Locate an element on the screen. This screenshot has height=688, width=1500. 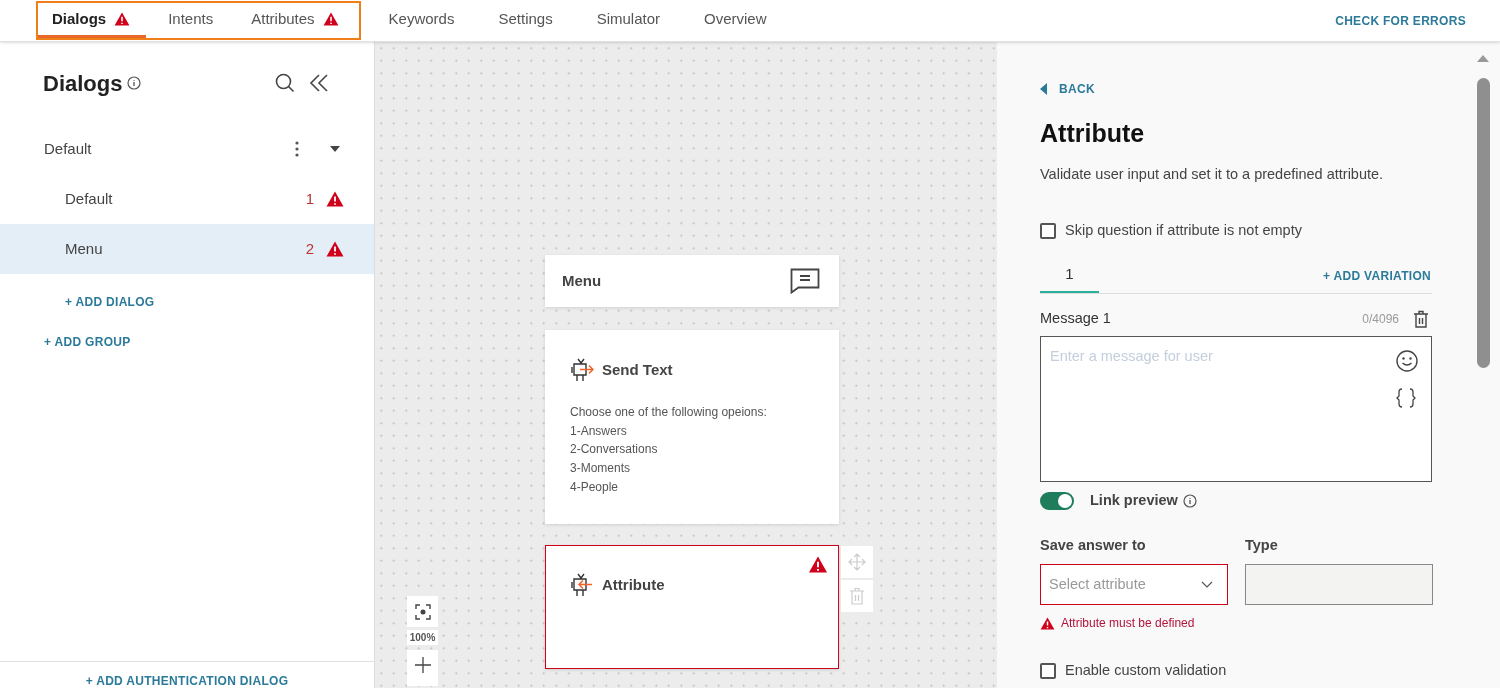
chat-bubble-icon is located at coordinates (805, 281).